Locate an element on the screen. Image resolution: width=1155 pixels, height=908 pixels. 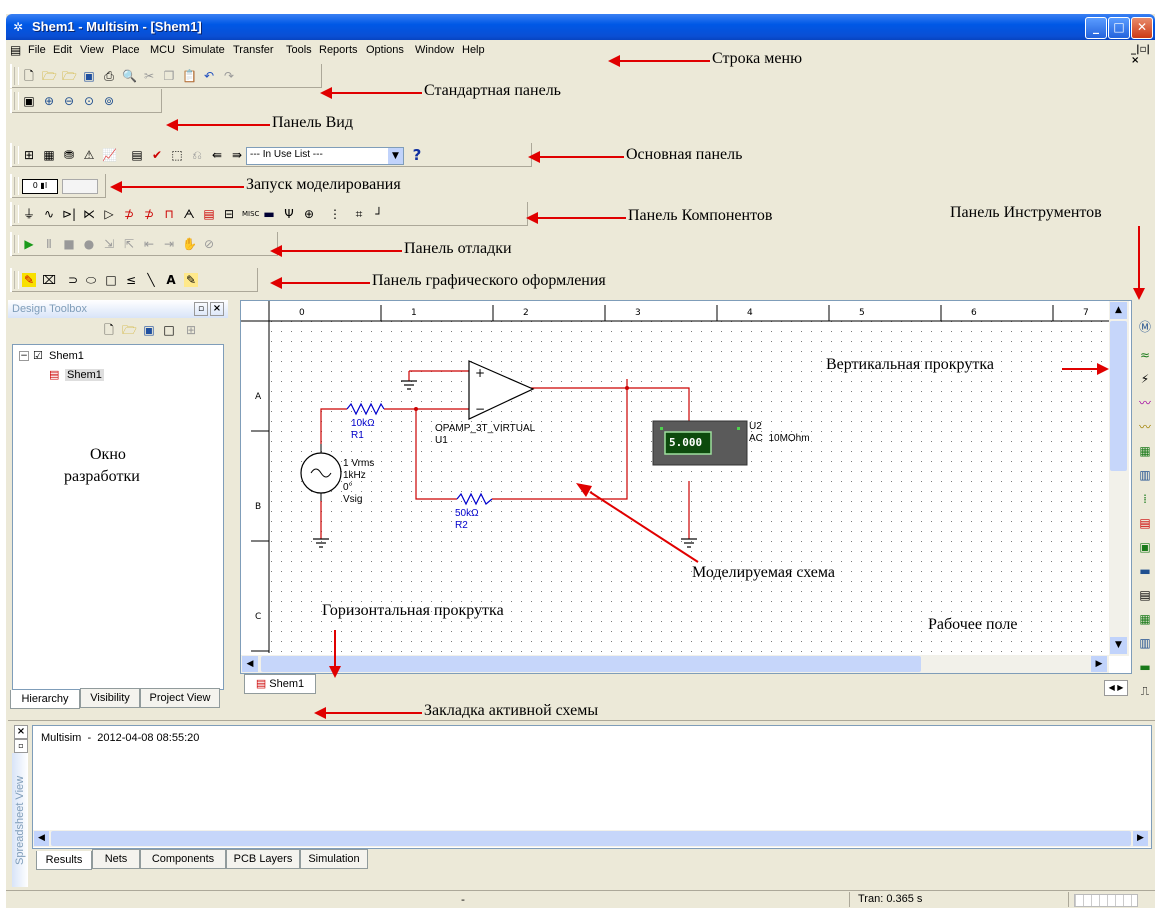
checkbox-icon: ☑ is located at coordinates (38, 355).